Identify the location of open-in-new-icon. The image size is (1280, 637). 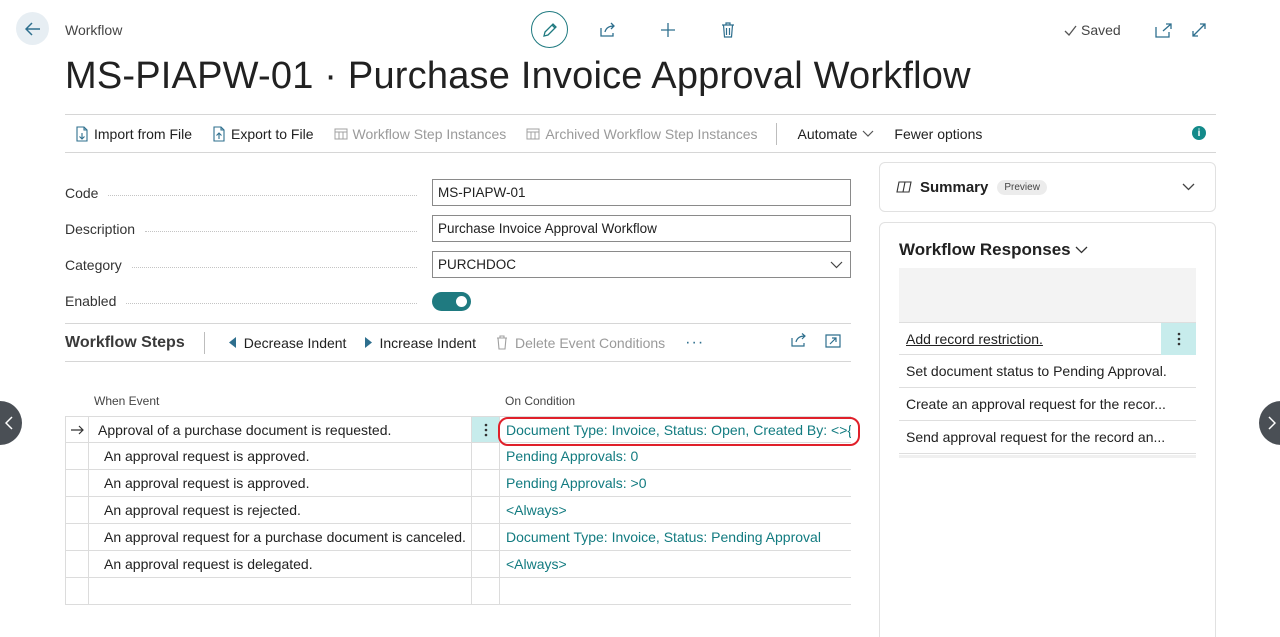
(1163, 30).